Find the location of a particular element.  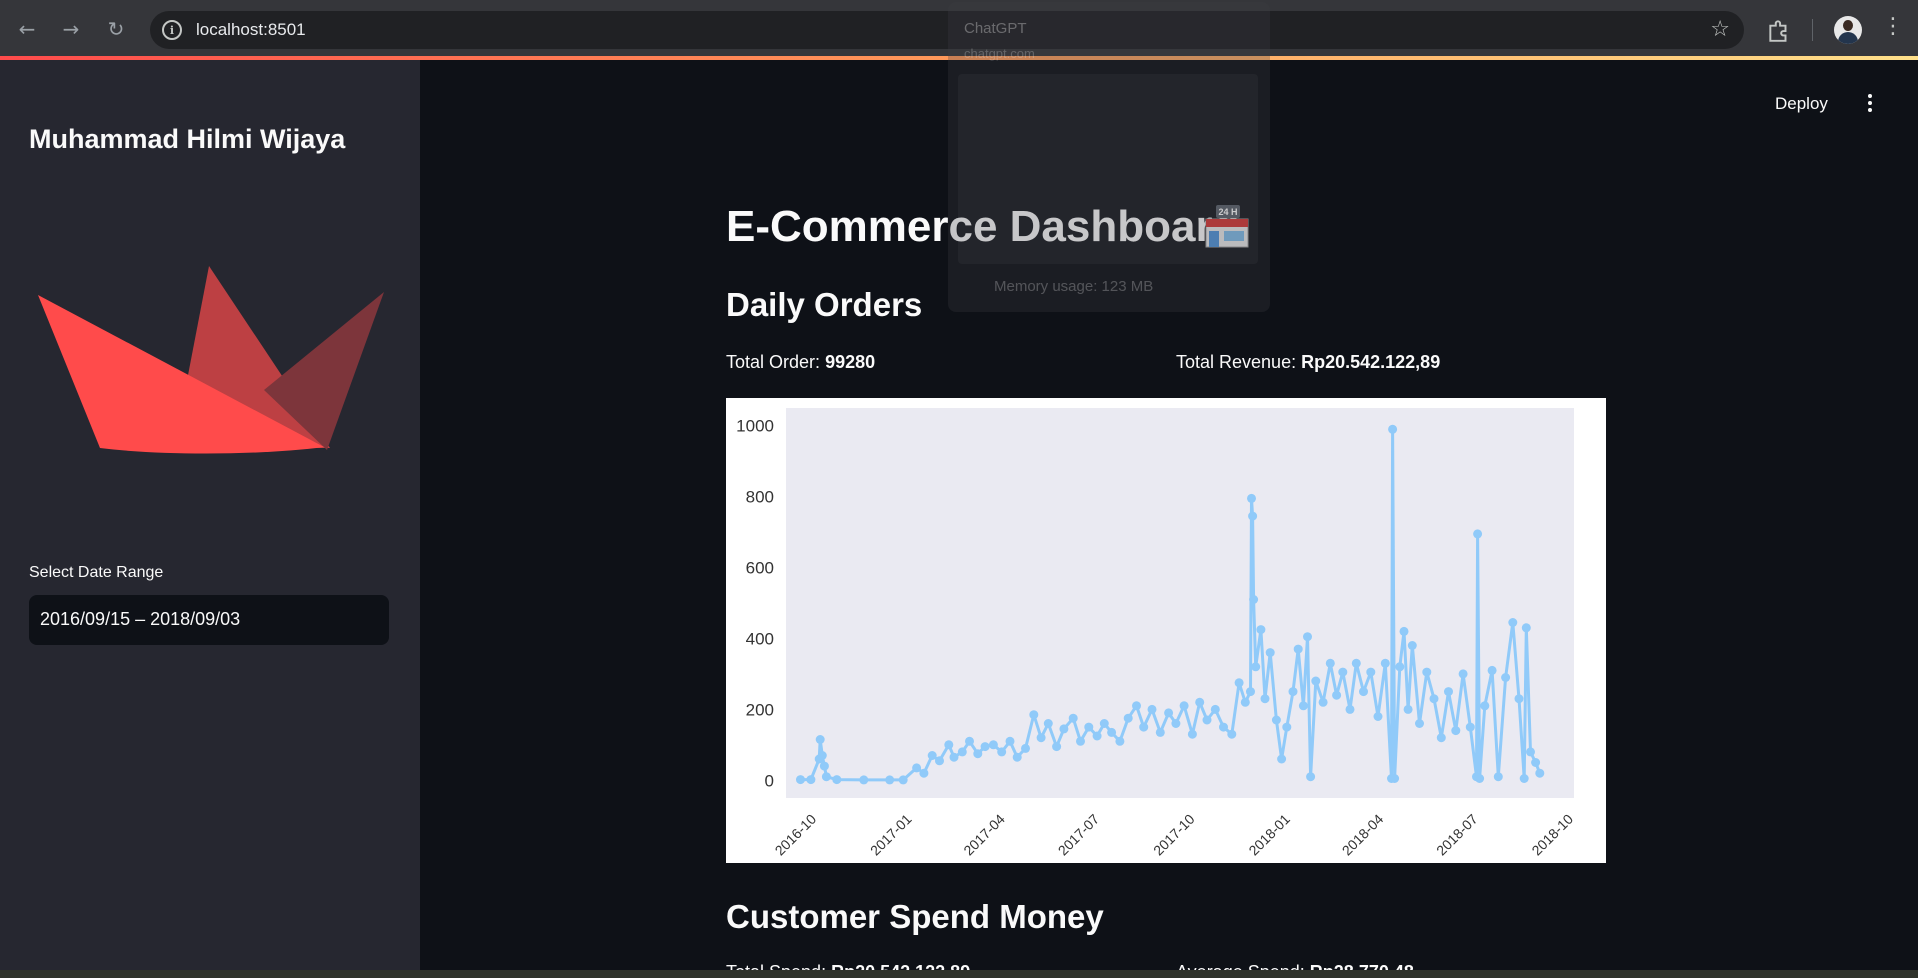

y-tick-label: 800 is located at coordinates (760, 497).